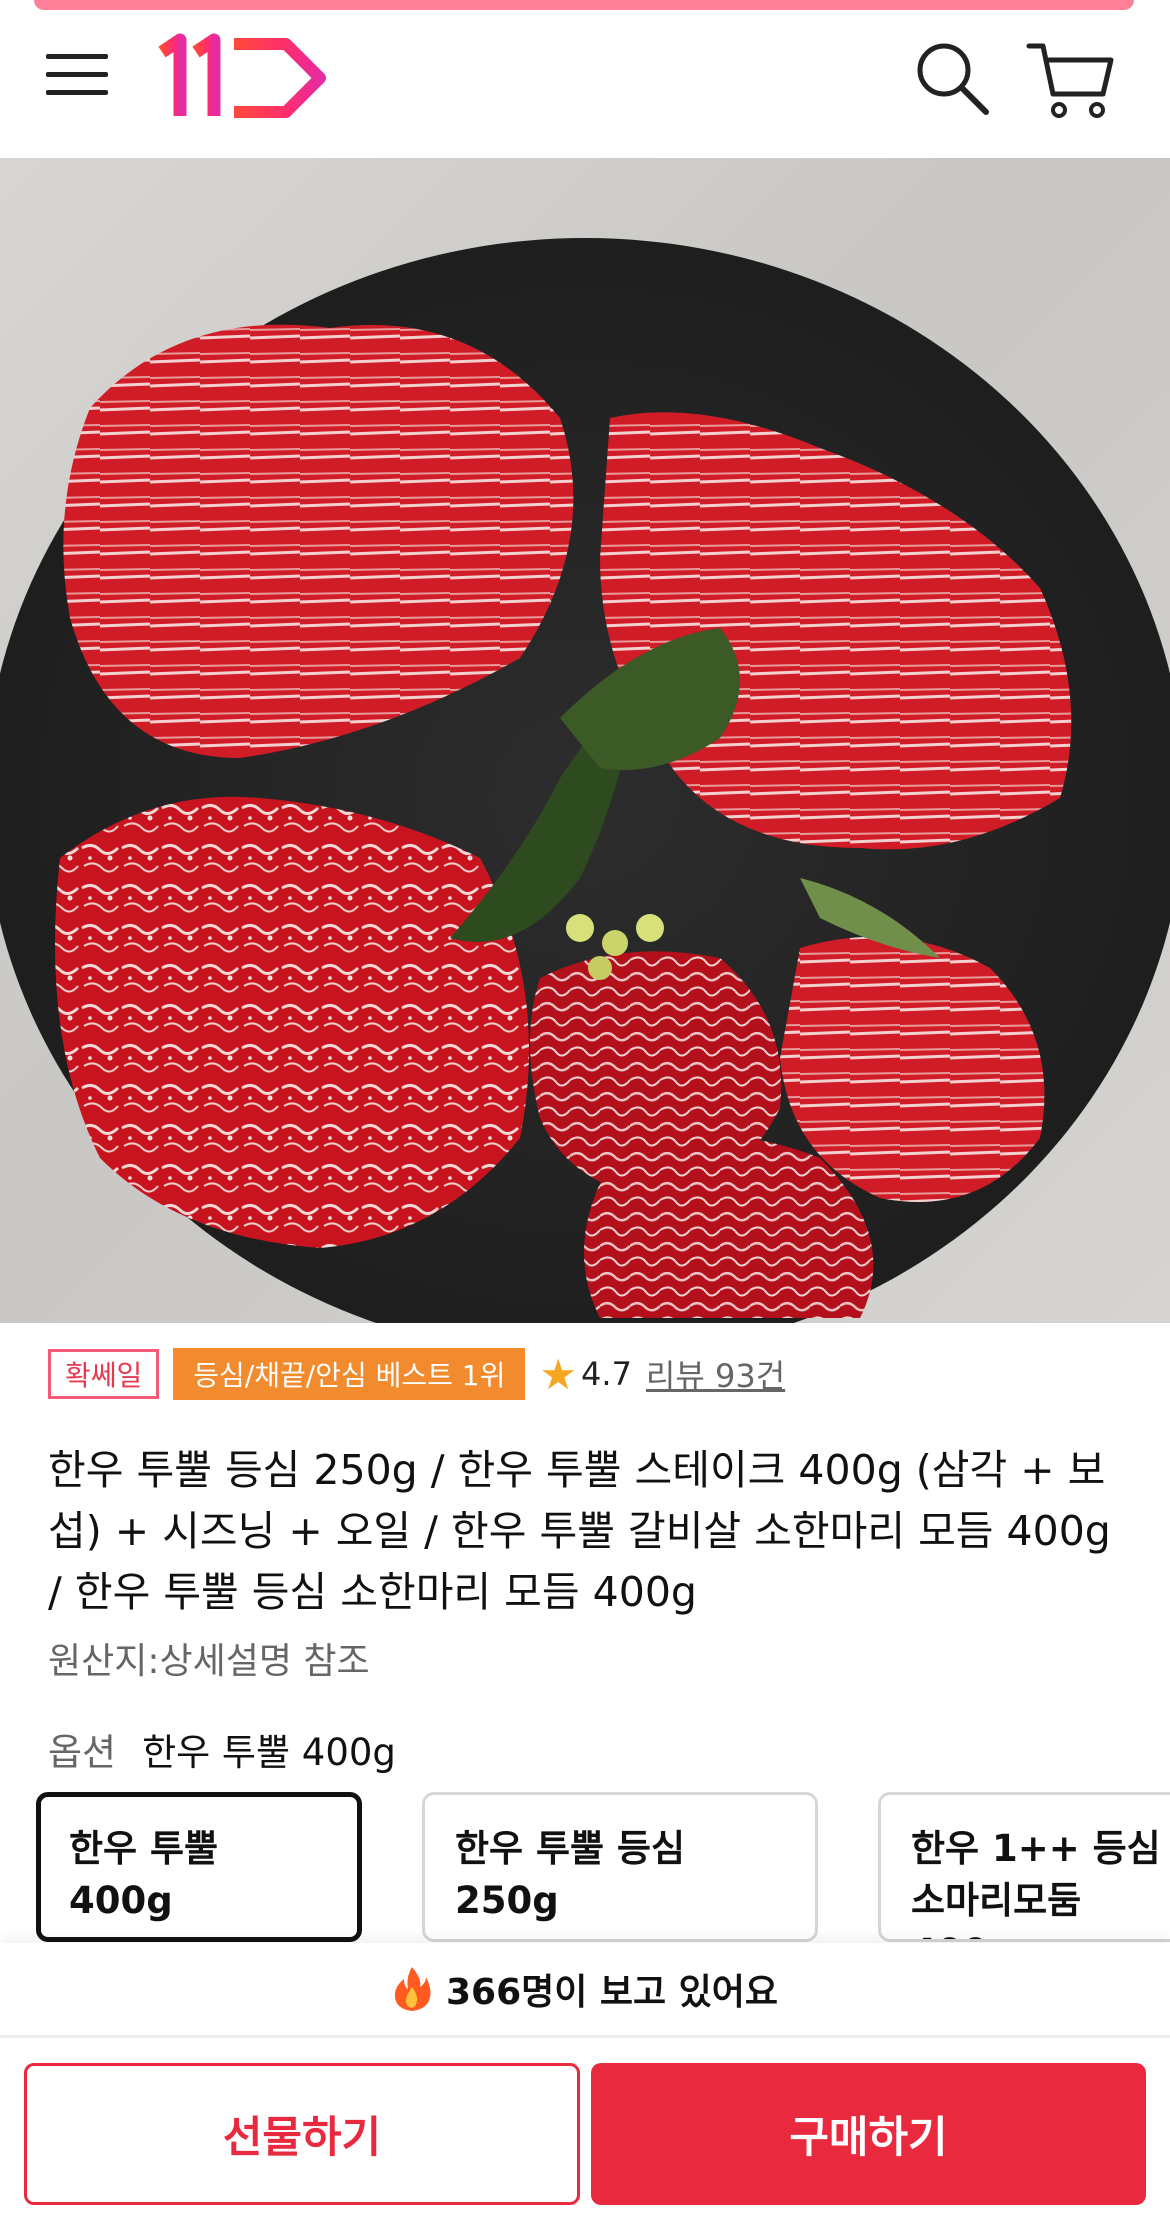  I want to click on hamburger-menu-icon, so click(79, 73).